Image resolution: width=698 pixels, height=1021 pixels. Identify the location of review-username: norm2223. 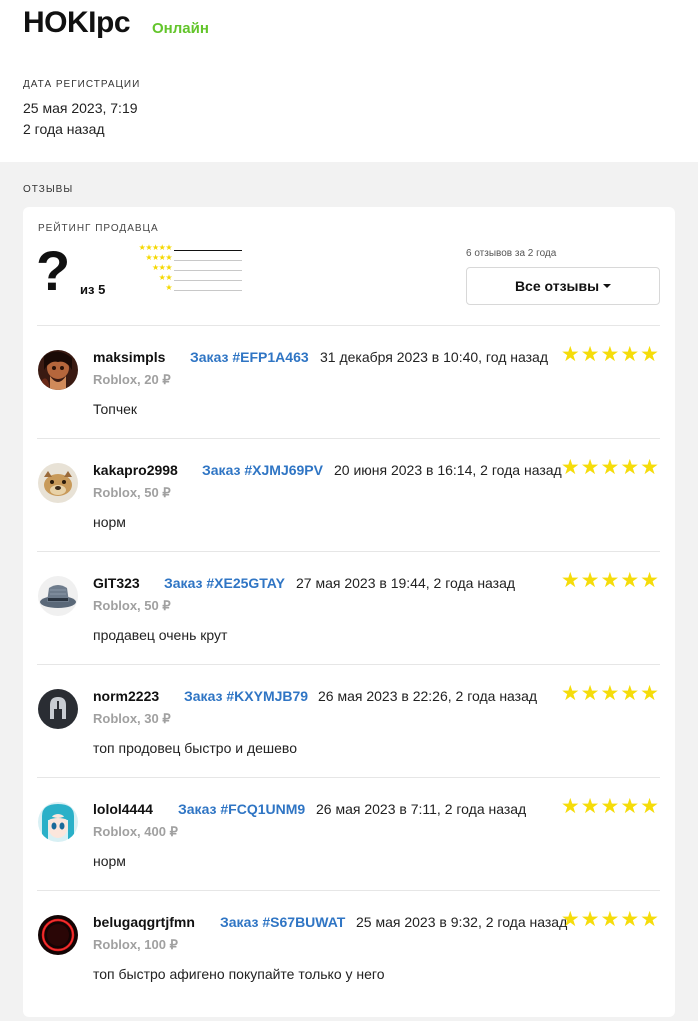
(126, 696).